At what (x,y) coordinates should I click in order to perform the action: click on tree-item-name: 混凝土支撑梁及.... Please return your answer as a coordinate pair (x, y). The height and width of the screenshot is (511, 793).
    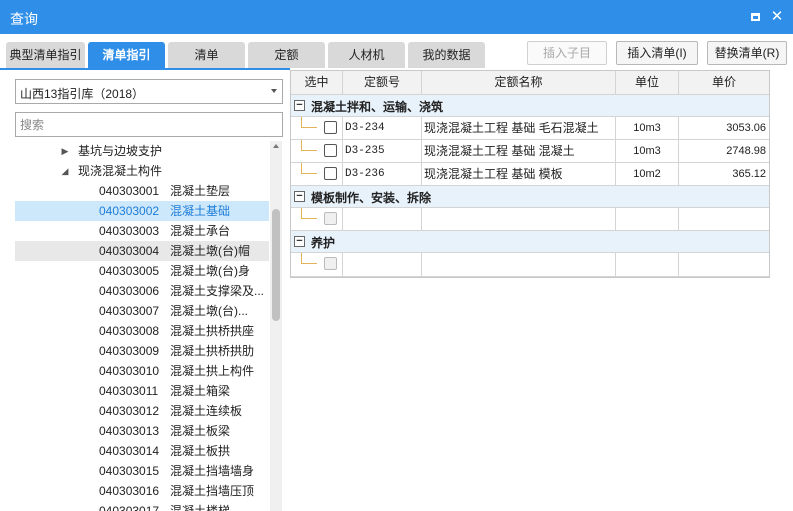
    Looking at the image, I should click on (217, 291).